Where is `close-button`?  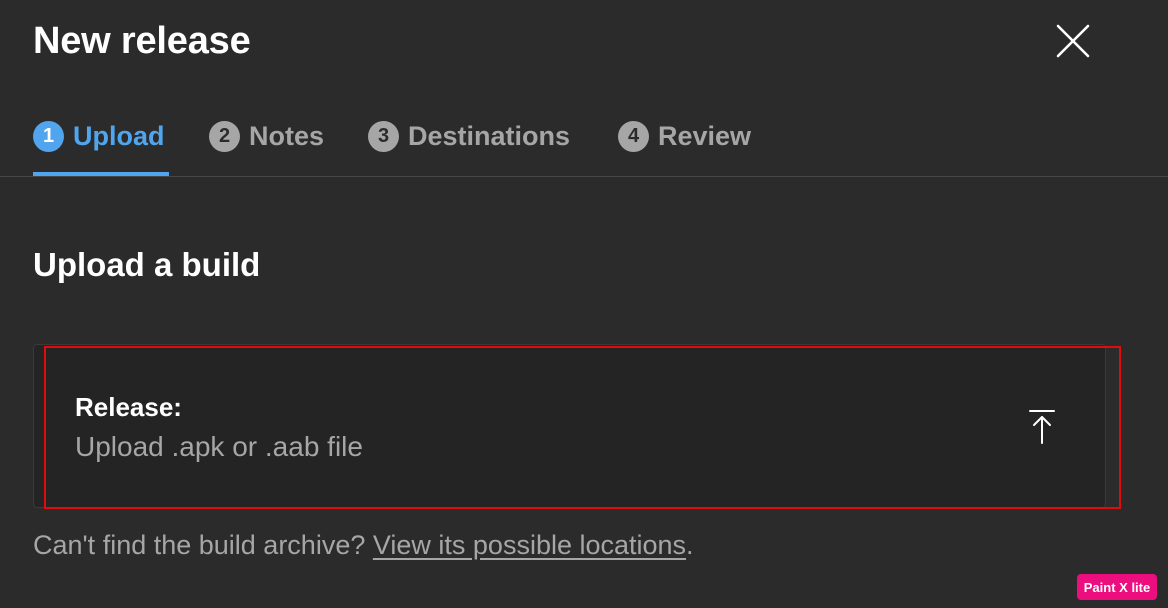
close-button is located at coordinates (1073, 41).